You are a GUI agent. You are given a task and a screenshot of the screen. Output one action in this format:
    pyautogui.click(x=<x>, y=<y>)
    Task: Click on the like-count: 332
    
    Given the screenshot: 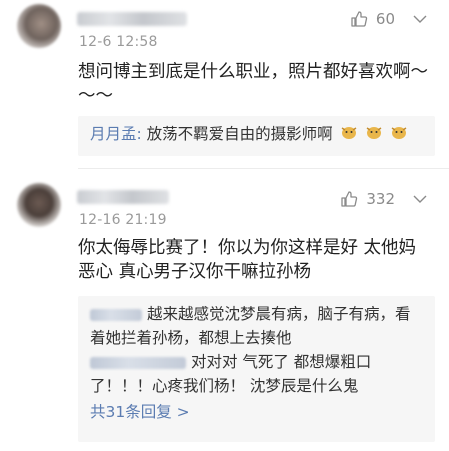 What is the action you would take?
    pyautogui.click(x=380, y=199)
    